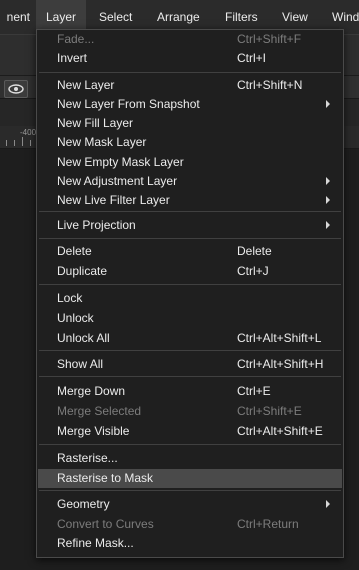 This screenshot has width=359, height=570. What do you see at coordinates (15, 17) in the screenshot?
I see `menu-arrangement-partial: nent` at bounding box center [15, 17].